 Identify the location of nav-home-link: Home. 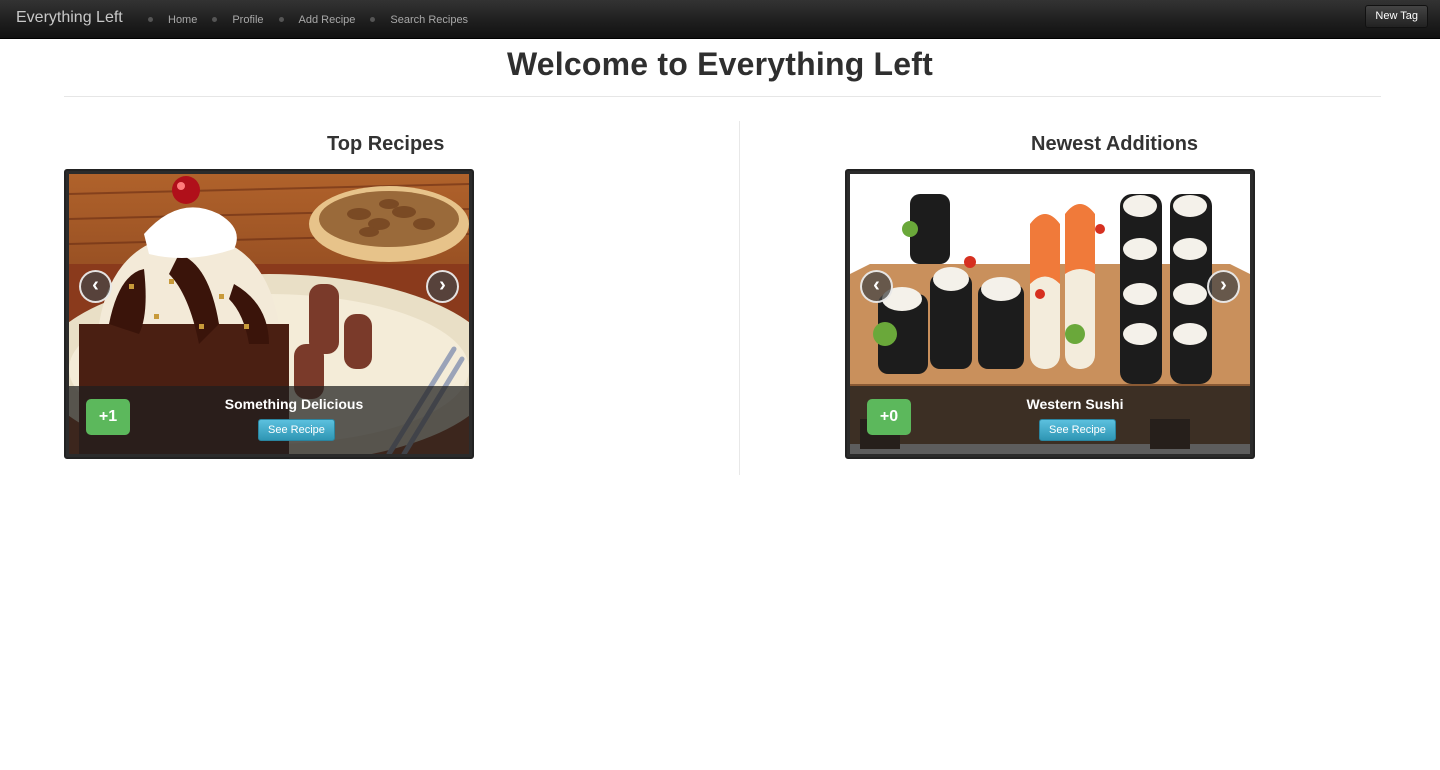
(182, 20).